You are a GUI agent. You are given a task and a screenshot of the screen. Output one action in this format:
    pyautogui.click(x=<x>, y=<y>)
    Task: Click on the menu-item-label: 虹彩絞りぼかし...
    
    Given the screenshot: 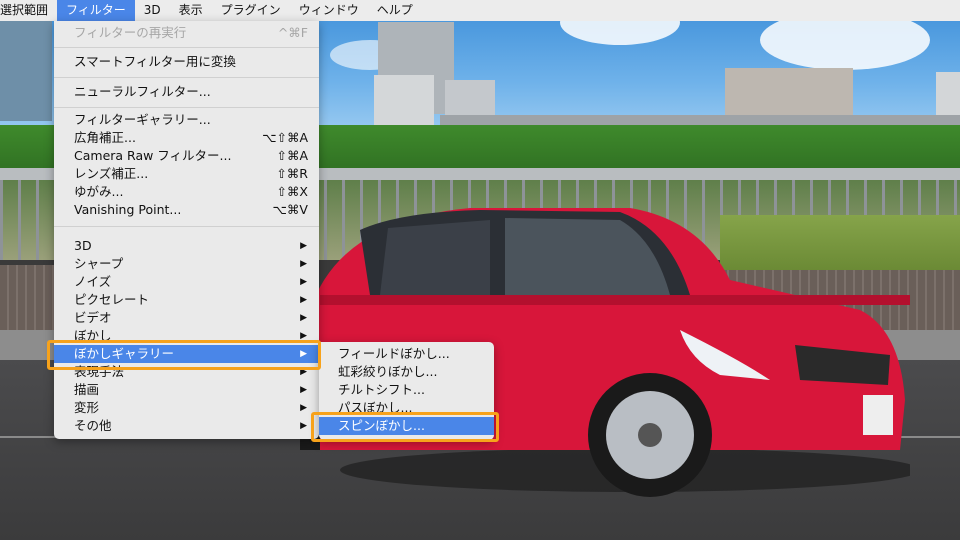 What is the action you would take?
    pyautogui.click(x=388, y=371)
    